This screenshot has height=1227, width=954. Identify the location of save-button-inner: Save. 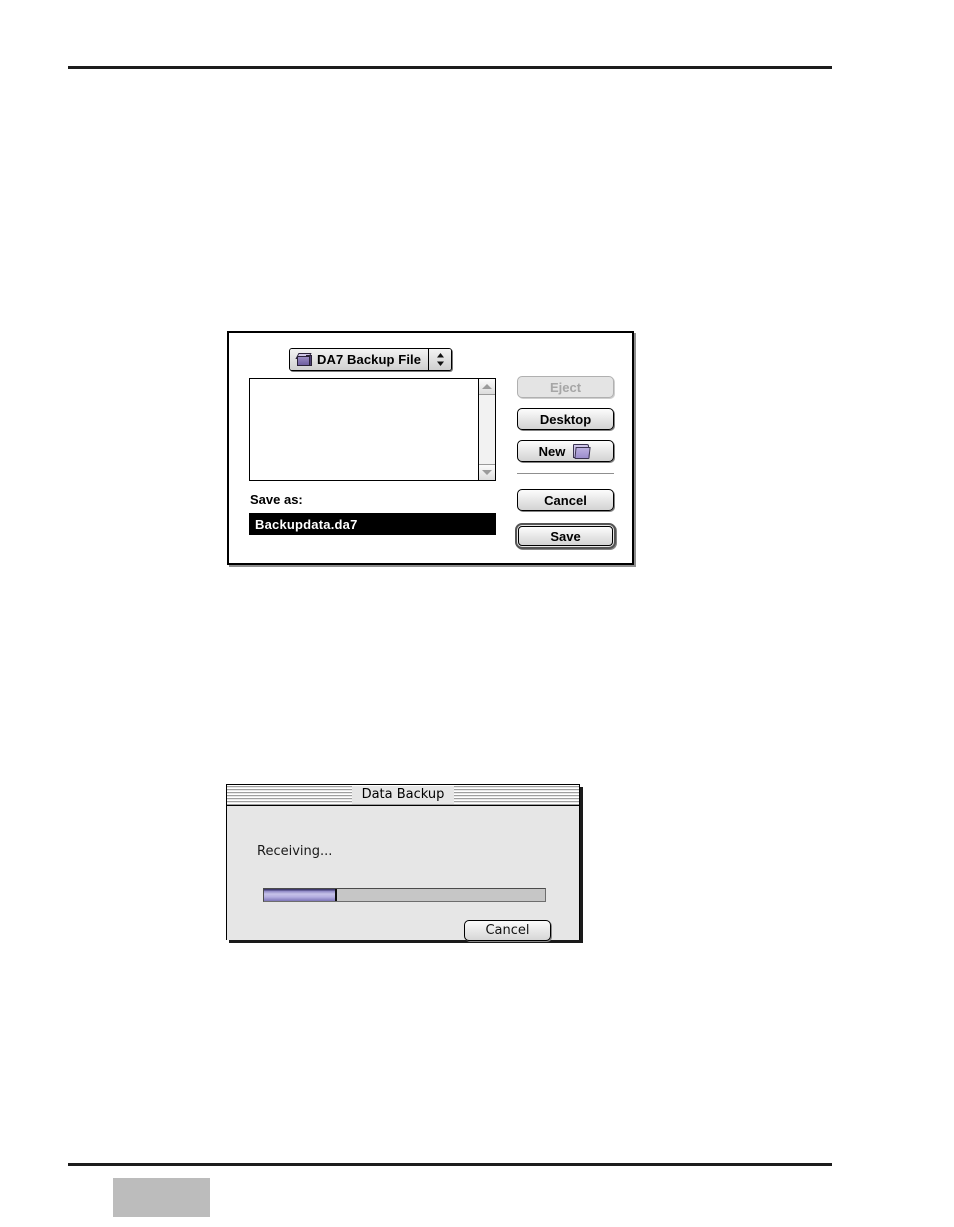
(565, 536).